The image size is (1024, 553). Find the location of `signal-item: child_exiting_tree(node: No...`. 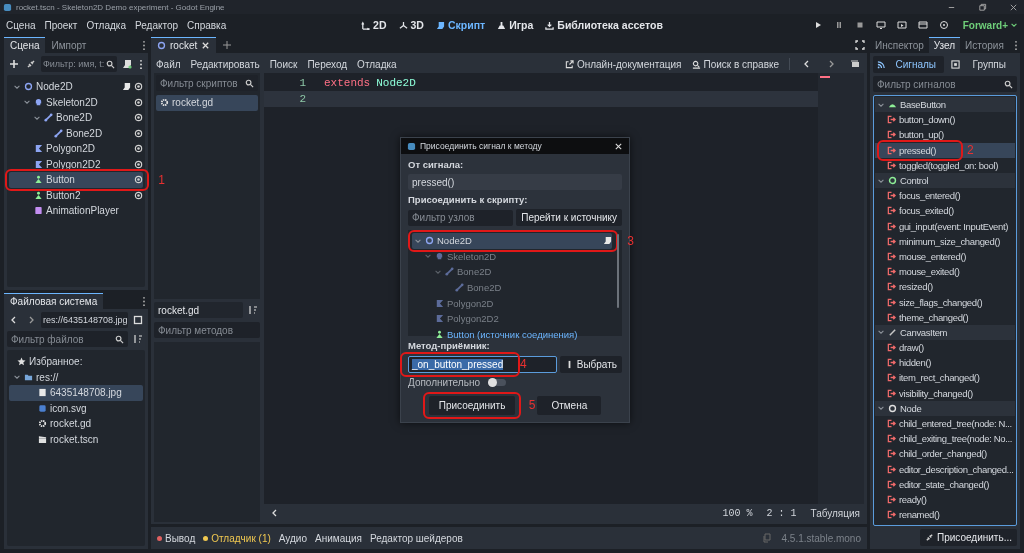

signal-item: child_exiting_tree(node: No... is located at coordinates (945, 439).